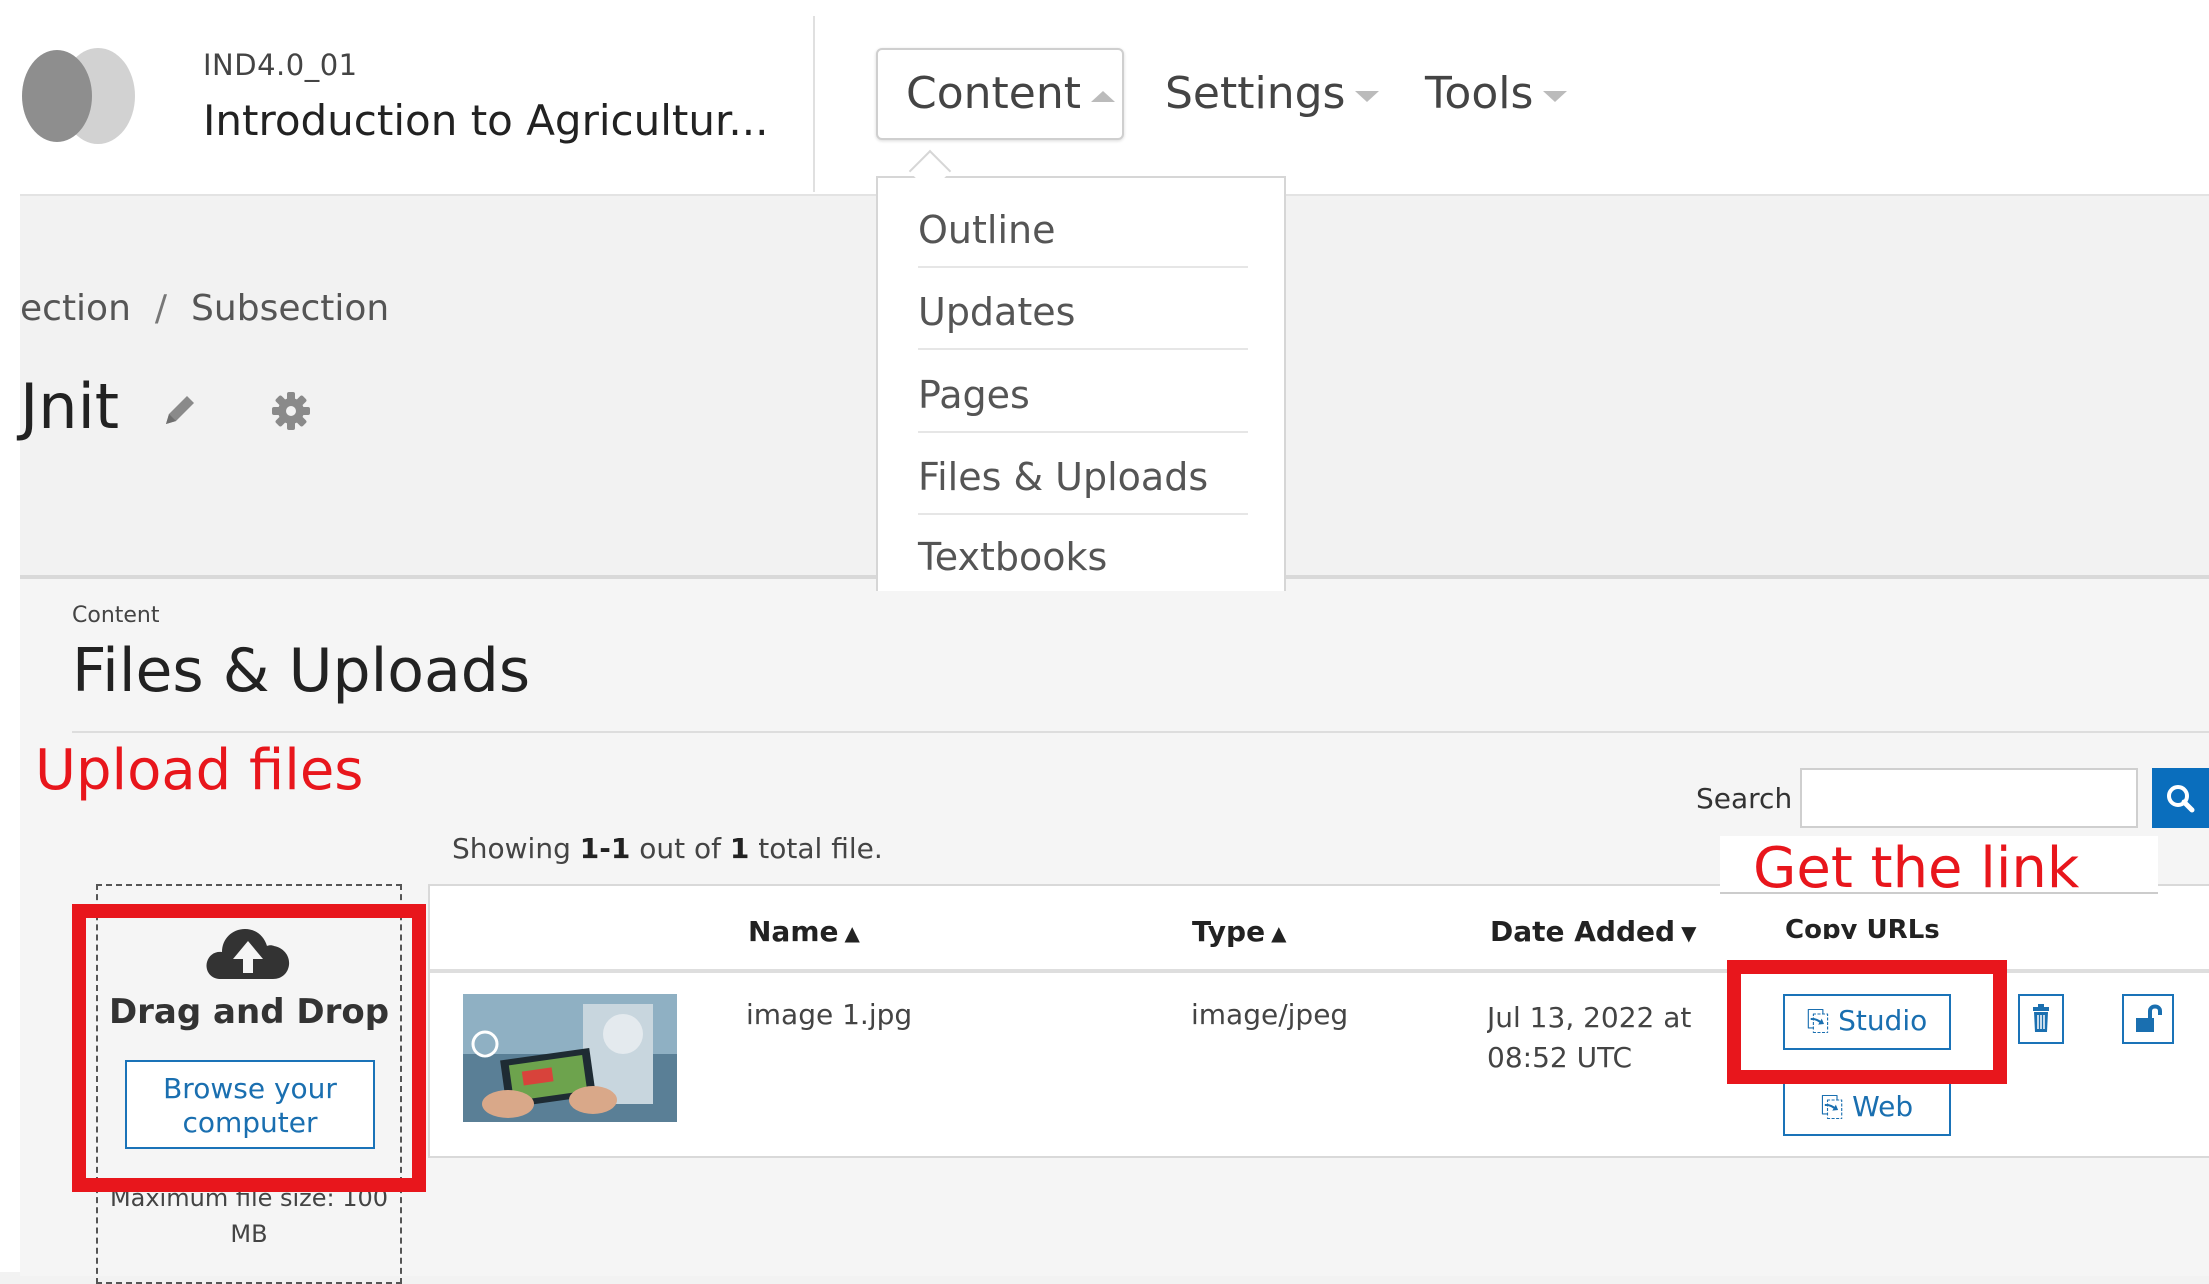 This screenshot has width=2209, height=1284. I want to click on column-date-label: Date Added, so click(1583, 931).